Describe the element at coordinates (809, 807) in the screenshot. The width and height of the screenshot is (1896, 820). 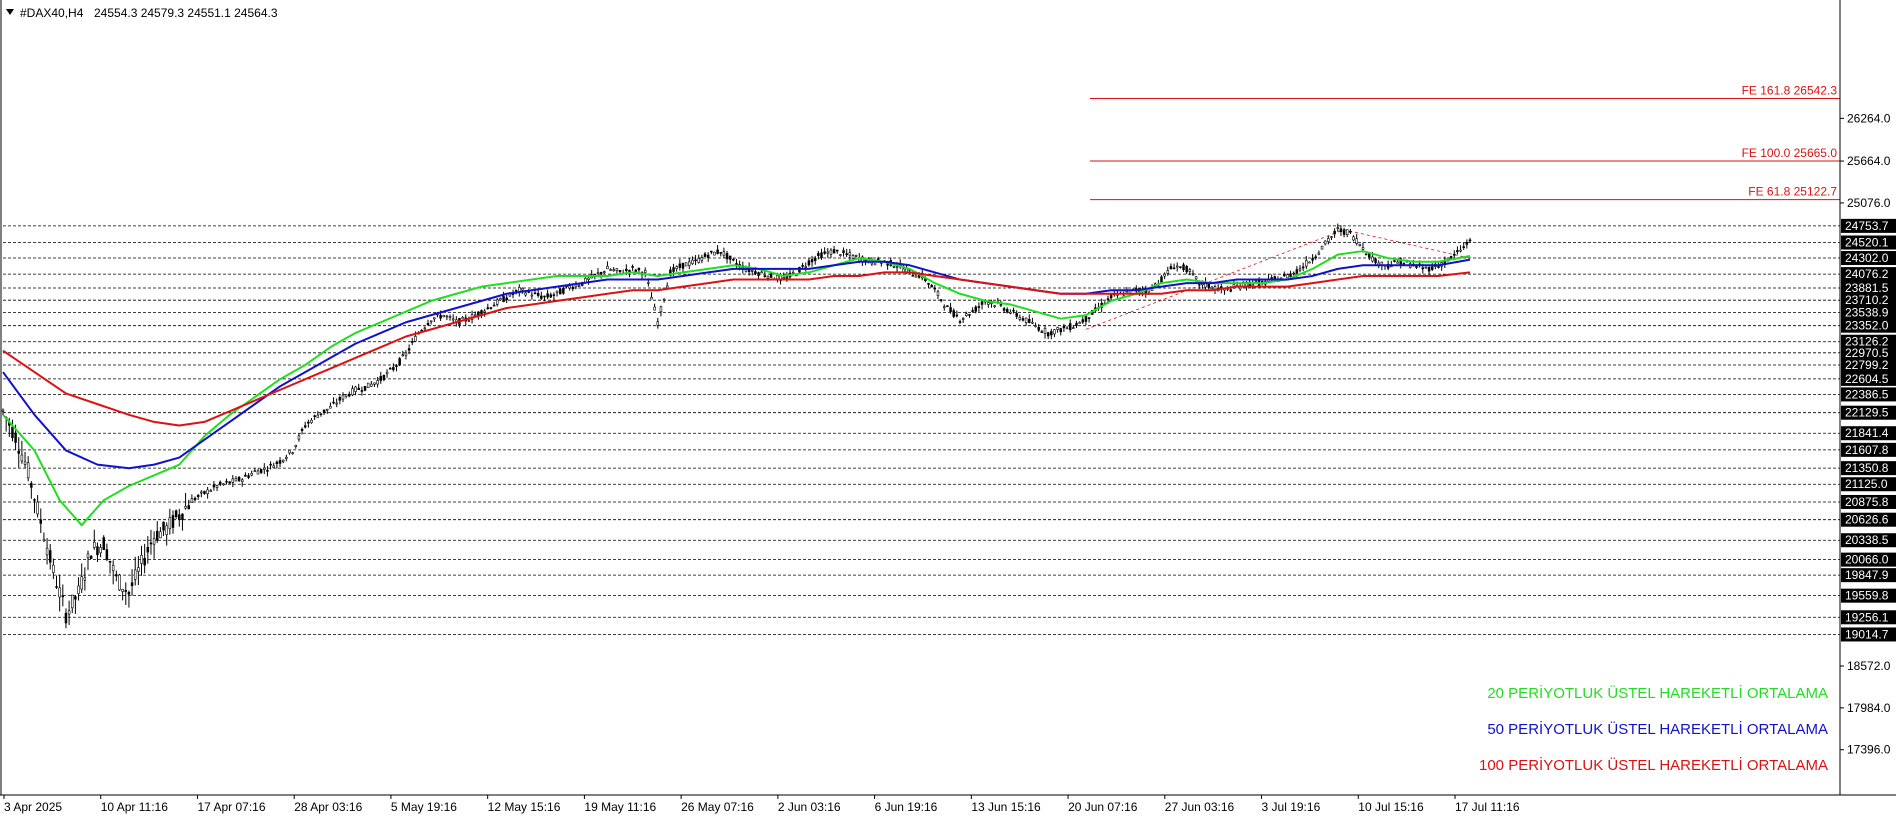
I see `time-tick-label: 2 Jun 03:16` at that location.